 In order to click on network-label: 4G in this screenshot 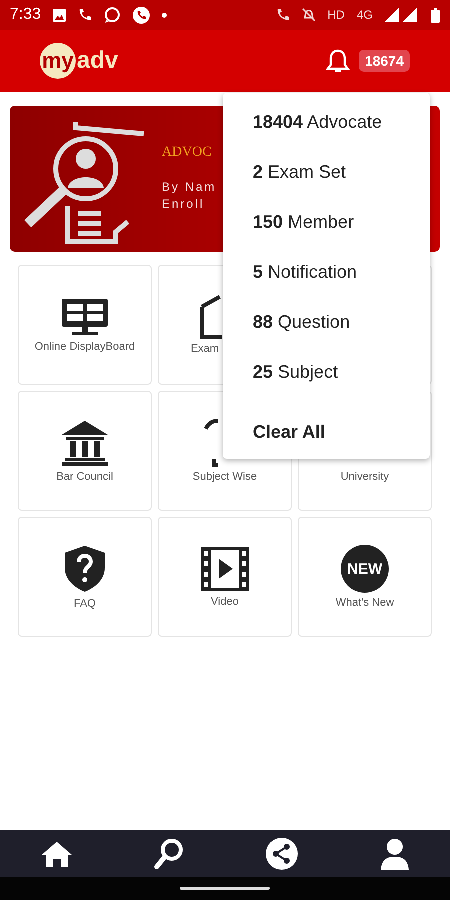, I will do `click(364, 15)`.